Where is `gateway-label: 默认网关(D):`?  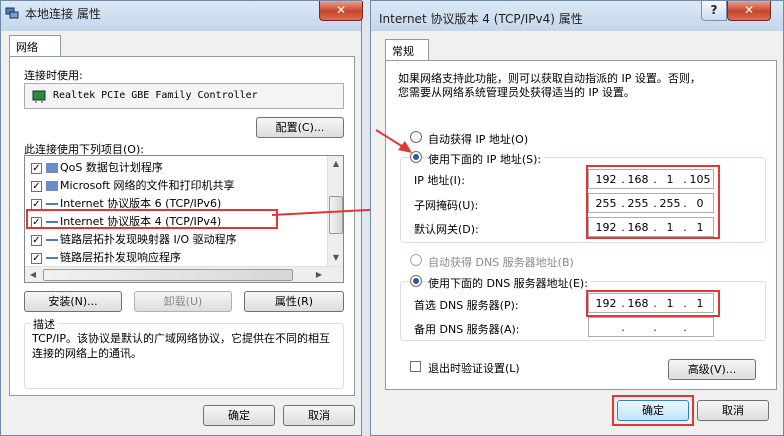 gateway-label: 默认网关(D): is located at coordinates (446, 229).